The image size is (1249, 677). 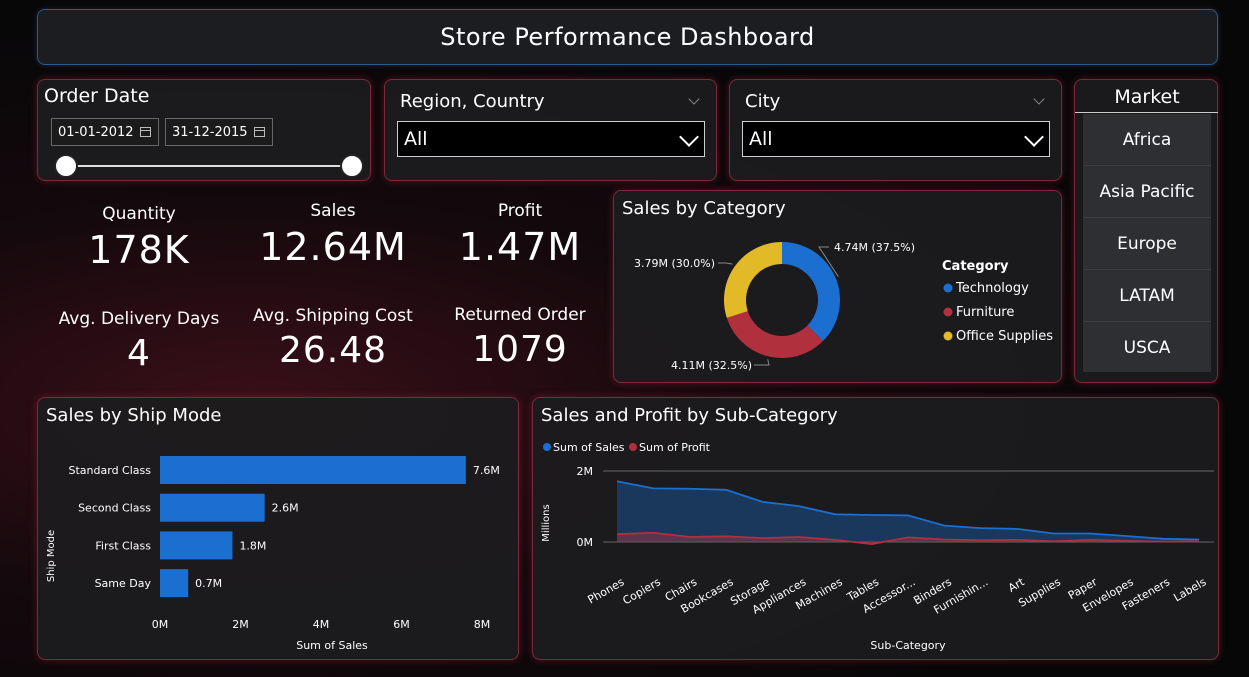 I want to click on order-date-slicer: Order Date 01-01-2012 31-12-2015, so click(x=204, y=130).